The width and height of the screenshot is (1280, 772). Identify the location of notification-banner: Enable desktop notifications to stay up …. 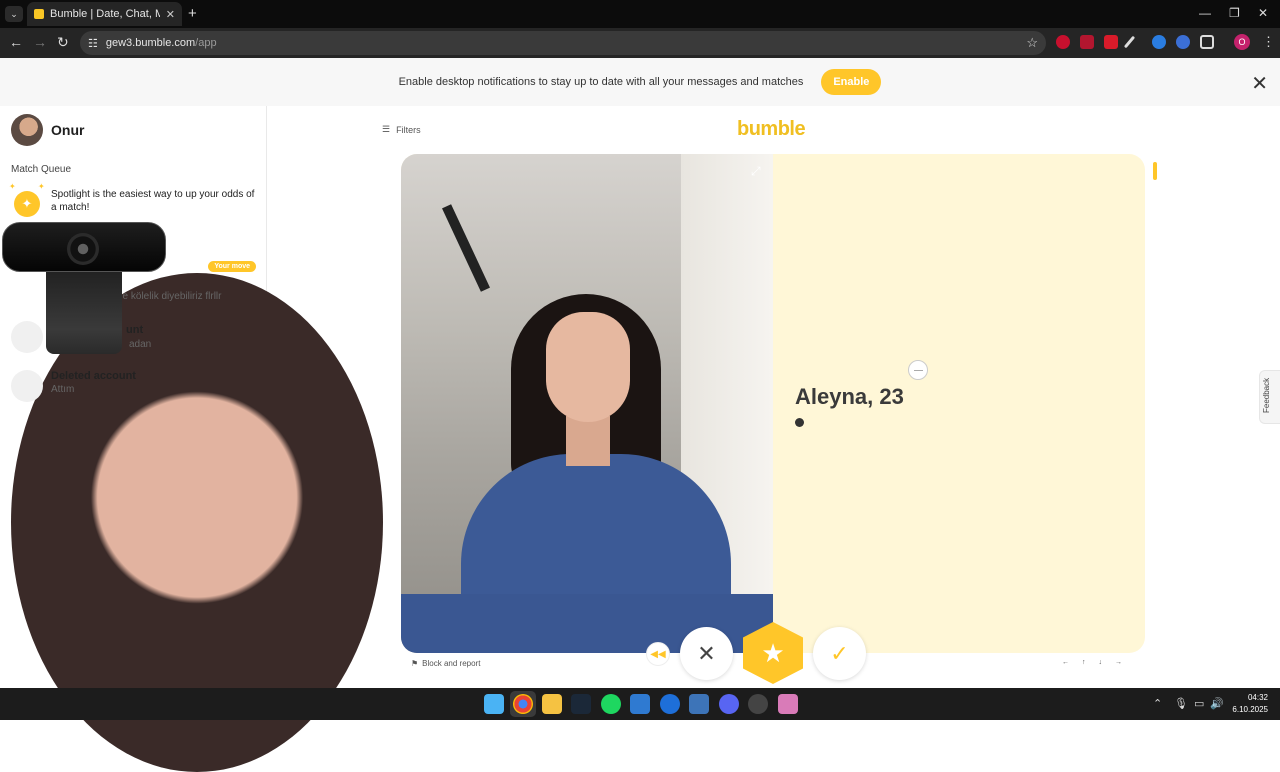
(640, 82).